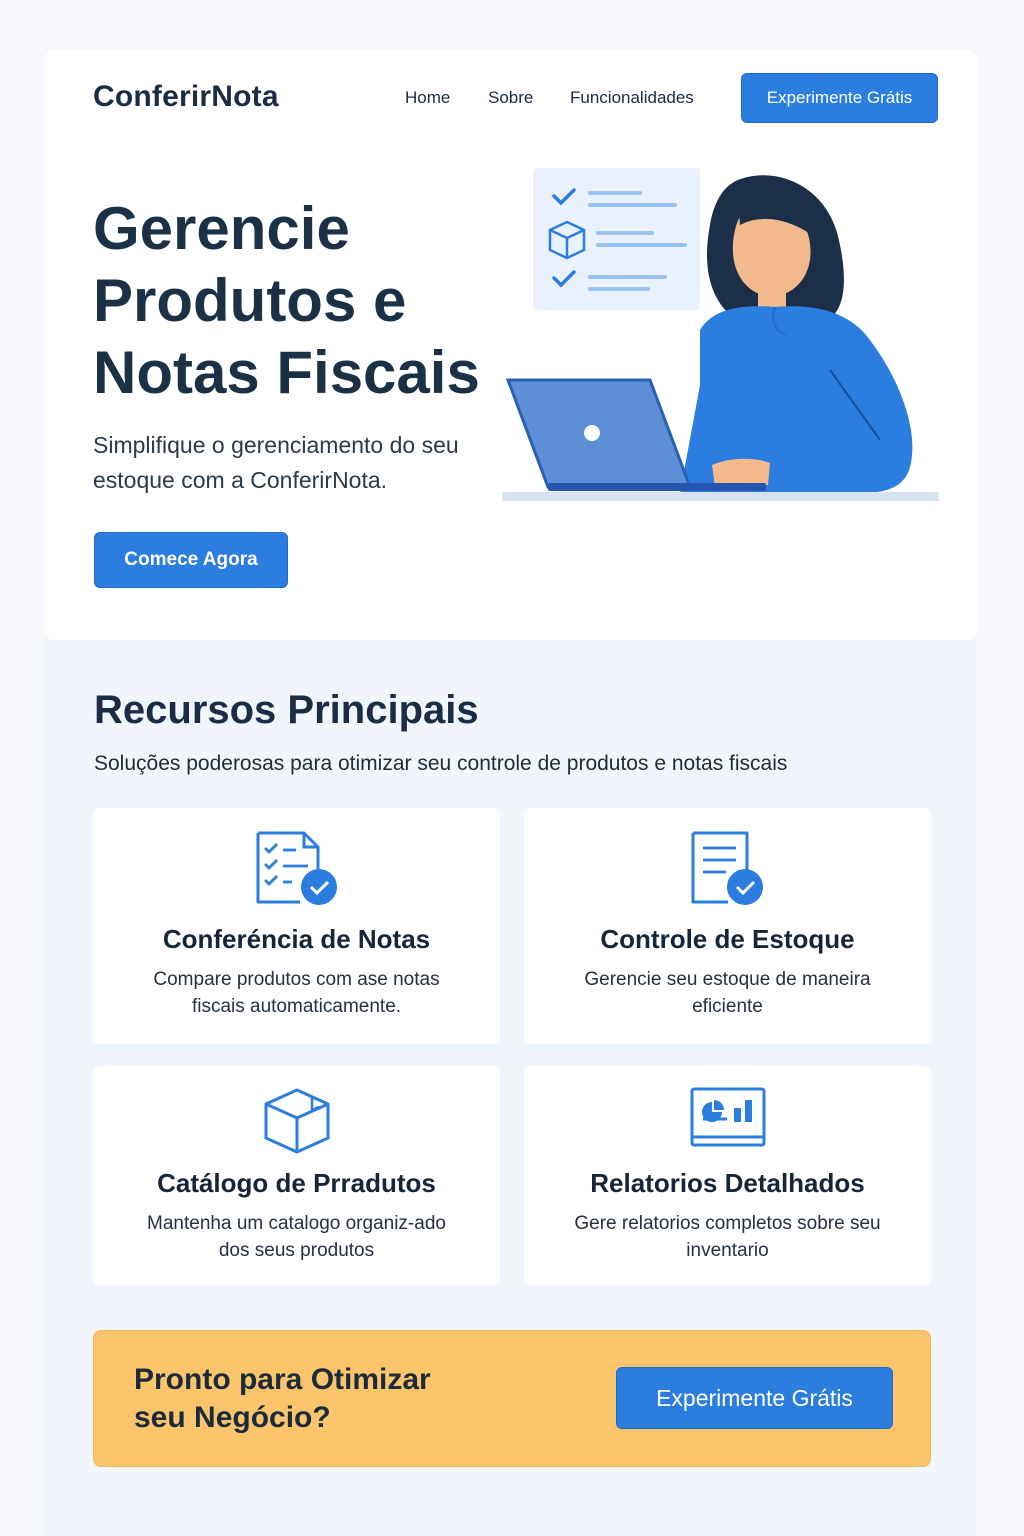  What do you see at coordinates (796, 334) in the screenshot?
I see `person-figure` at bounding box center [796, 334].